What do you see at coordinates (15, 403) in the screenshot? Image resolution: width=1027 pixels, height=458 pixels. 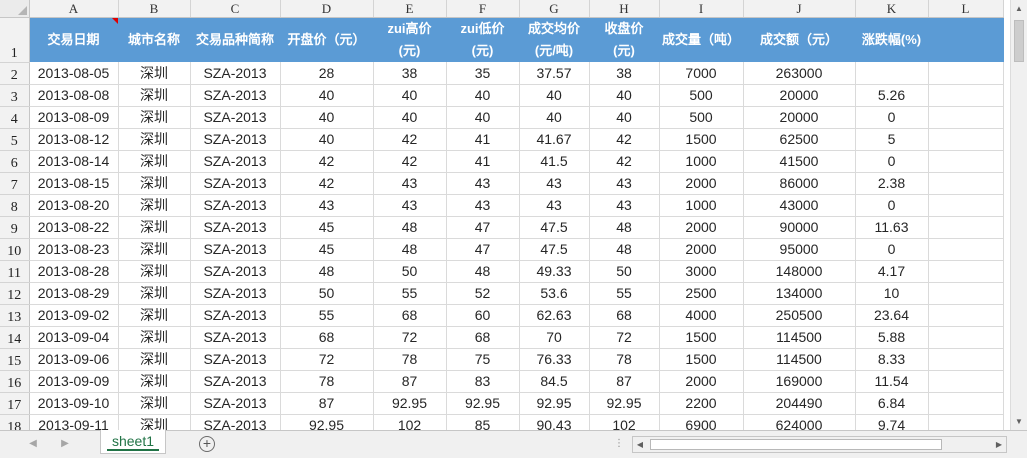 I see `row-header: 17` at bounding box center [15, 403].